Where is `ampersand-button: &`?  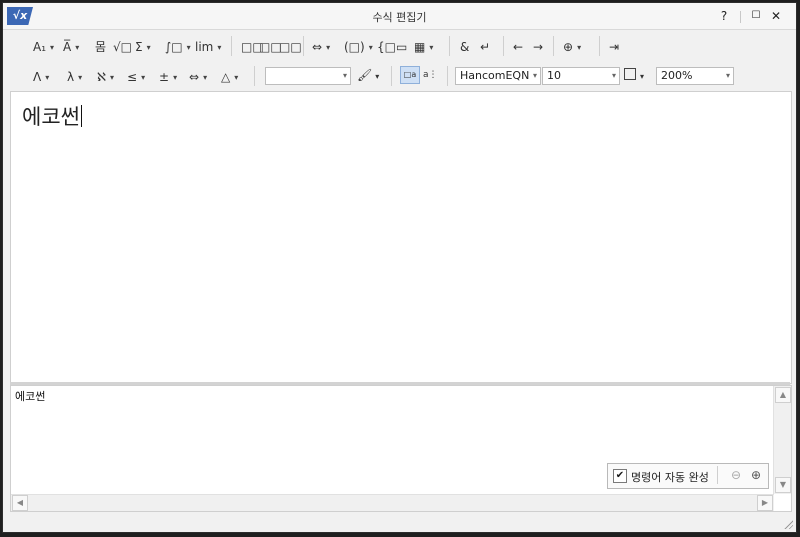 ampersand-button: & is located at coordinates (464, 47).